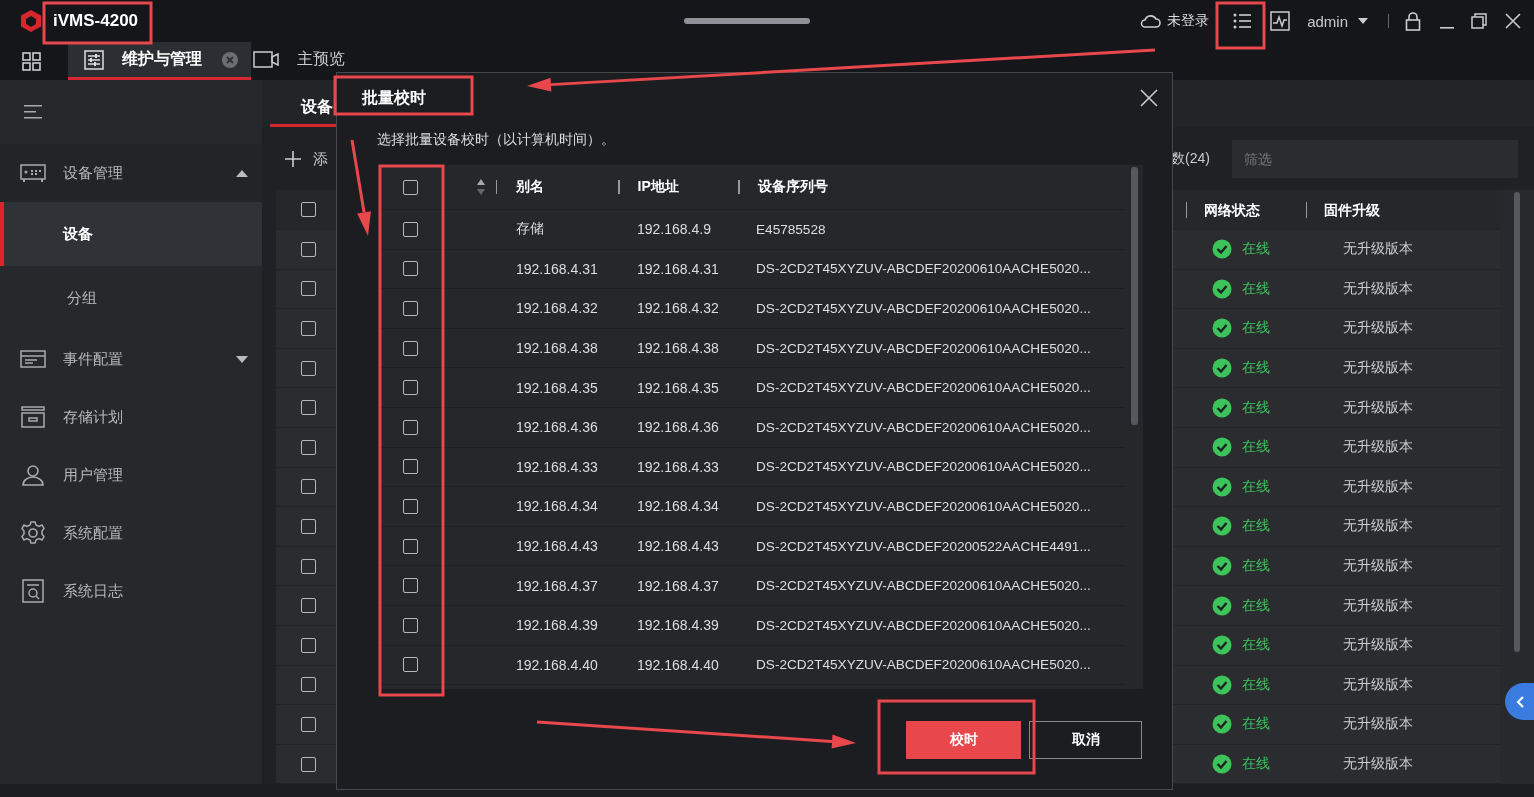 The image size is (1534, 797). What do you see at coordinates (678, 546) in the screenshot?
I see `table-cell: 192.168.4.43` at bounding box center [678, 546].